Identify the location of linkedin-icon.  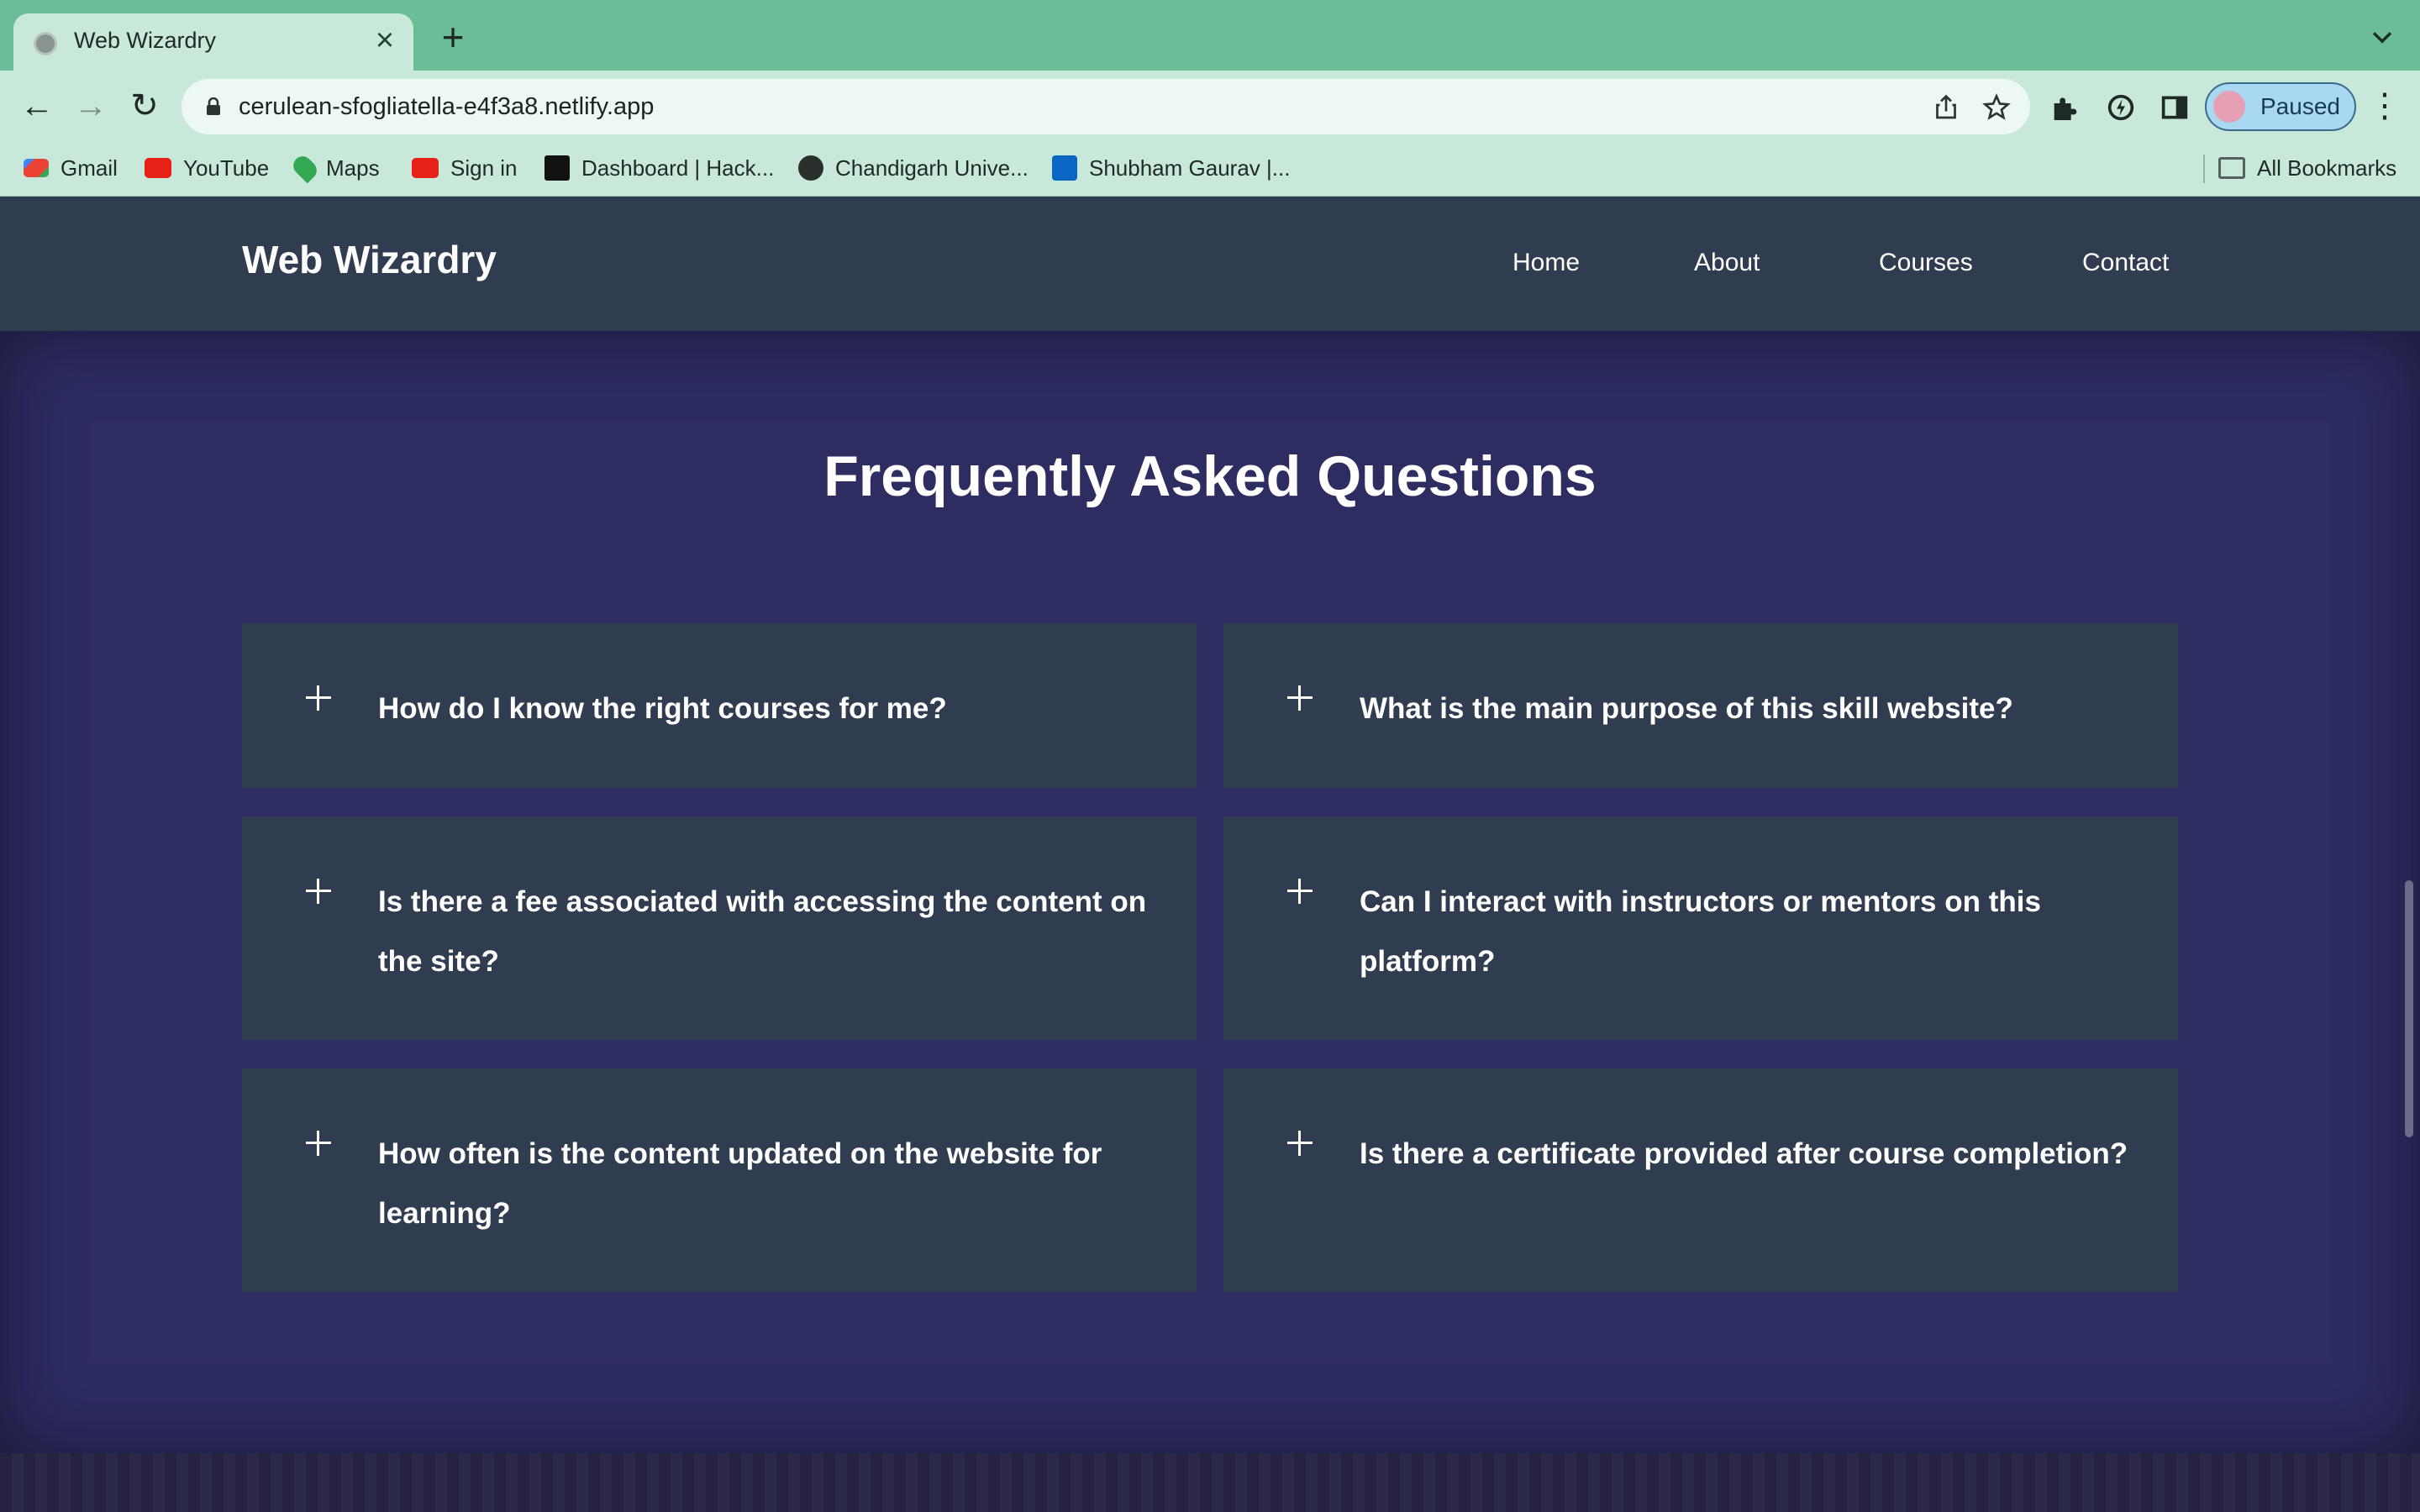
(1064, 168).